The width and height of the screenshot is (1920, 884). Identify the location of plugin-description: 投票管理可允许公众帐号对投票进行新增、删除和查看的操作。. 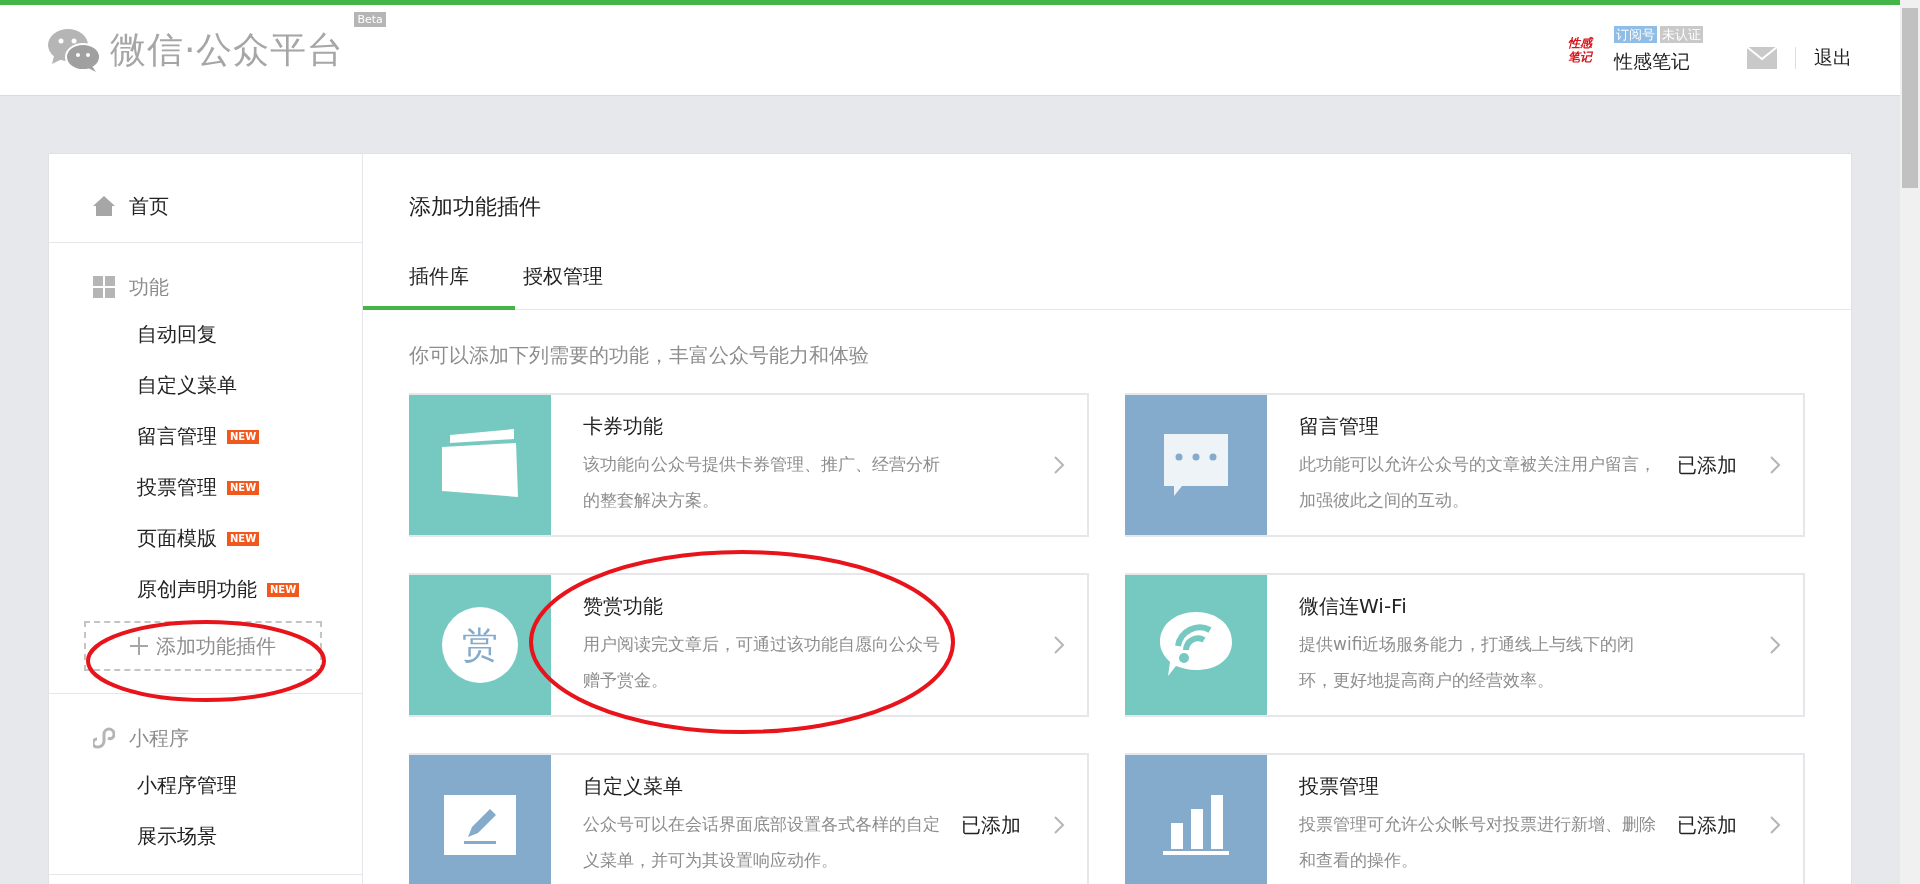
(1478, 842).